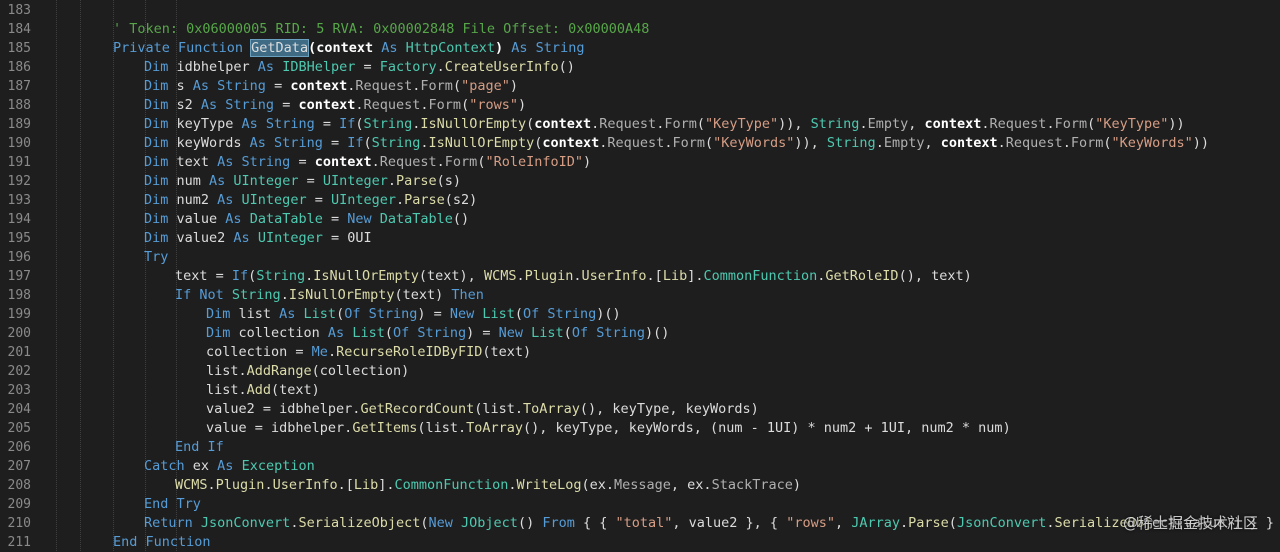 This screenshot has height=552, width=1280. What do you see at coordinates (640, 447) in the screenshot?
I see `code-line: 206 End If` at bounding box center [640, 447].